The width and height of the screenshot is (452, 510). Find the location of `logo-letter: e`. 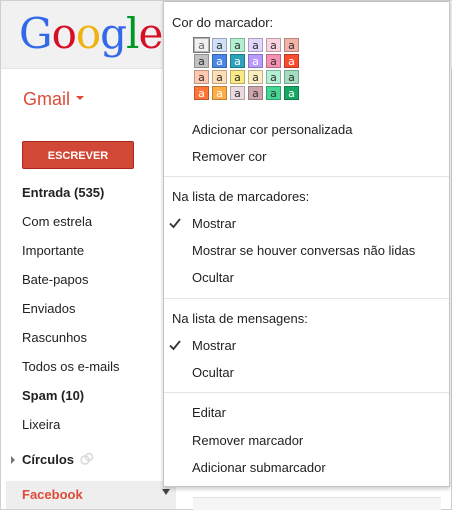

logo-letter: e is located at coordinates (150, 33).